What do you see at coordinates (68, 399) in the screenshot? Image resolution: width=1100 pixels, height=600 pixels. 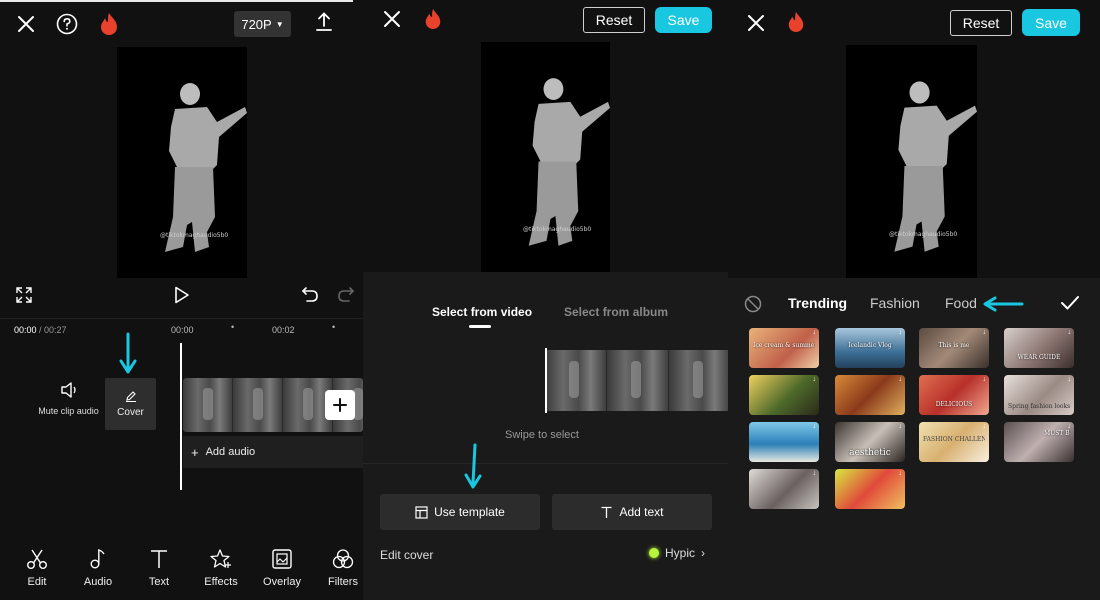 I see `mute-clip-audio-button: Mute clip audio` at bounding box center [68, 399].